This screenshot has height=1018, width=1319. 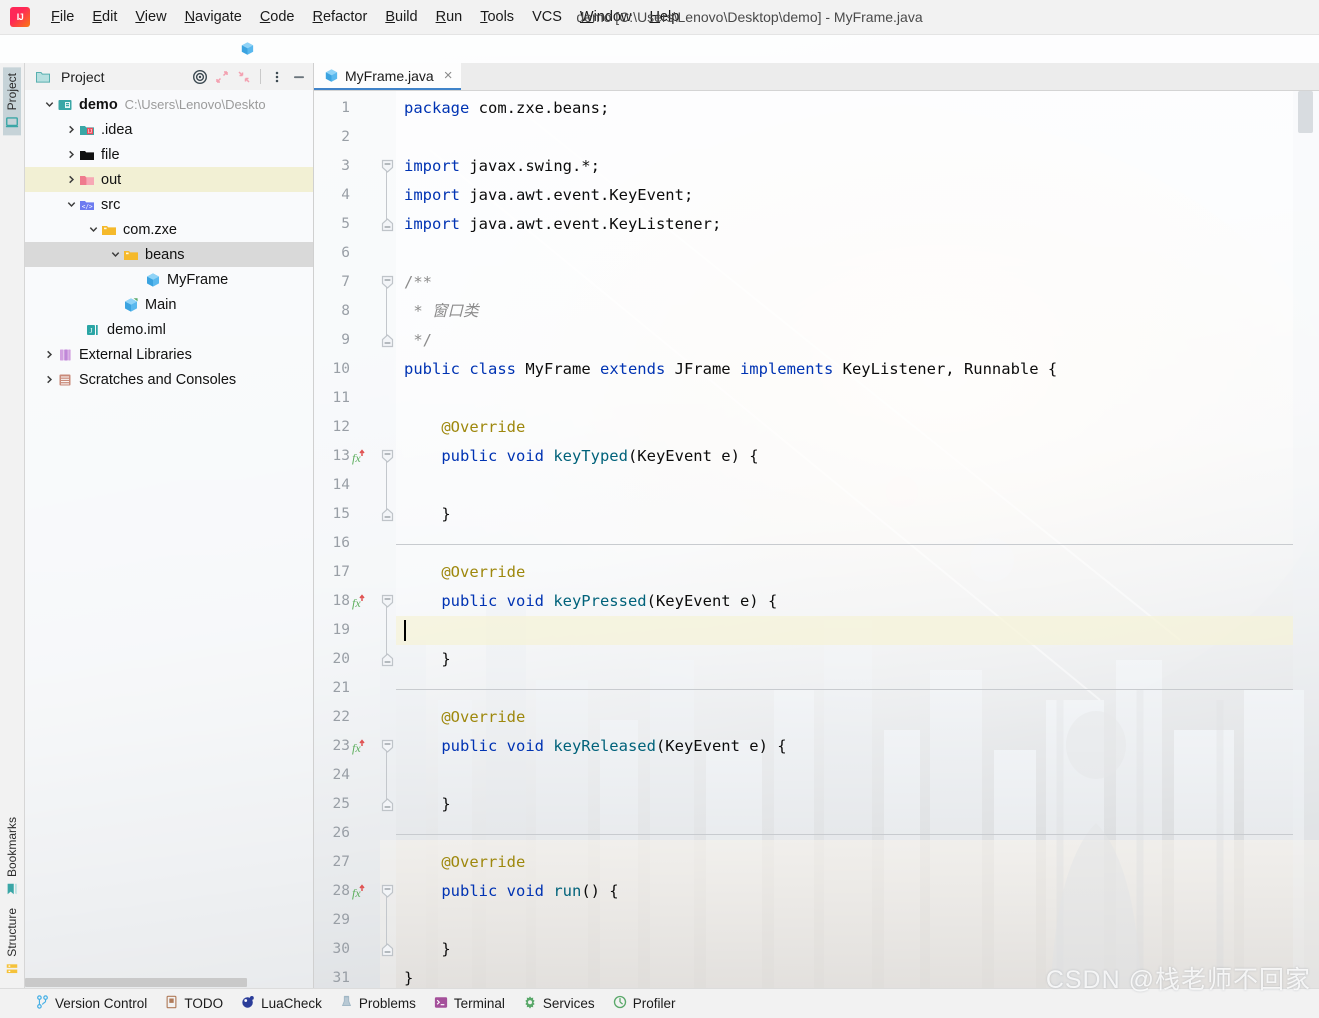 I want to click on tree-node-beans: beans, so click(x=169, y=254).